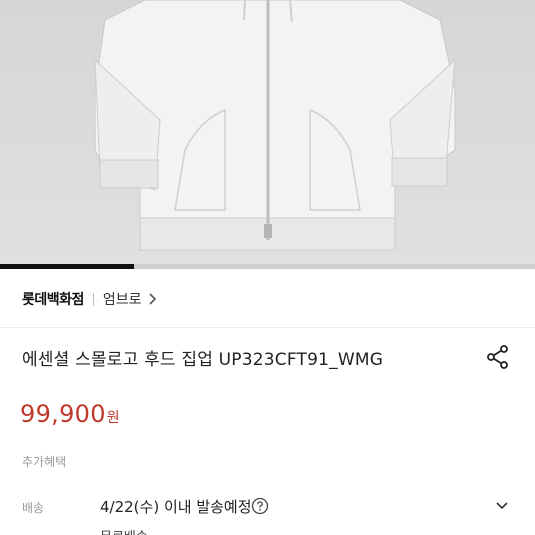 The width and height of the screenshot is (535, 535). I want to click on price-currency: 원, so click(113, 418).